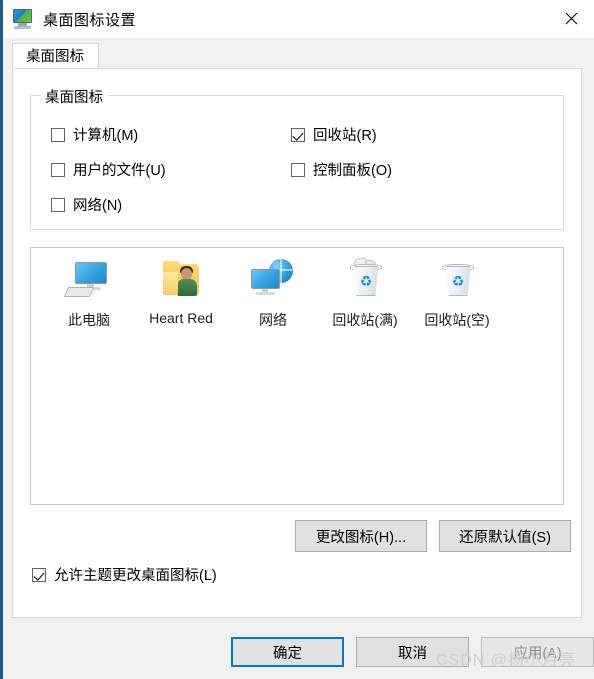 The width and height of the screenshot is (594, 679). What do you see at coordinates (273, 281) in the screenshot?
I see `network-icon` at bounding box center [273, 281].